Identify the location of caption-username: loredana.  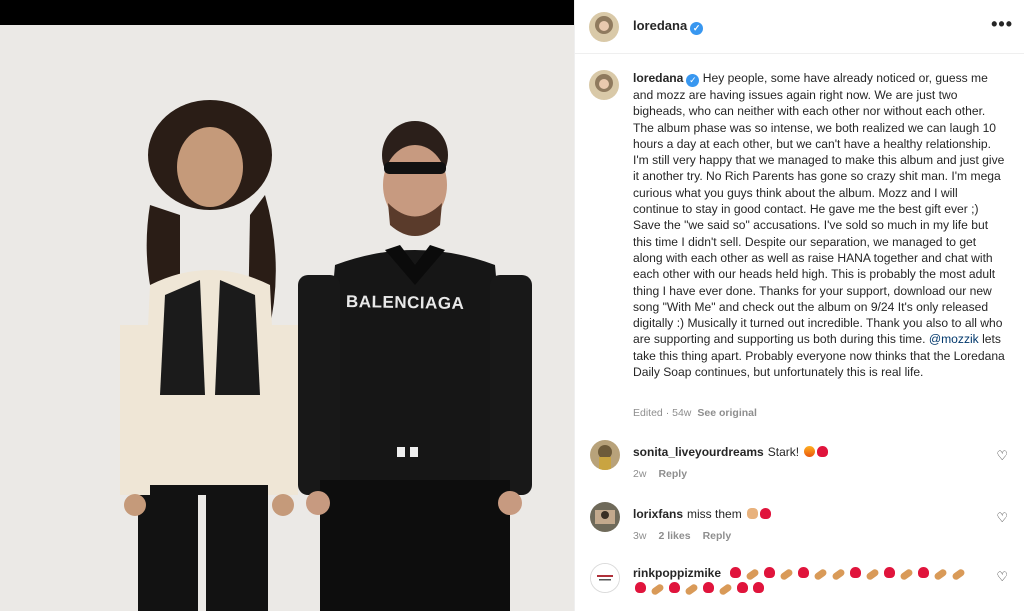
(658, 78).